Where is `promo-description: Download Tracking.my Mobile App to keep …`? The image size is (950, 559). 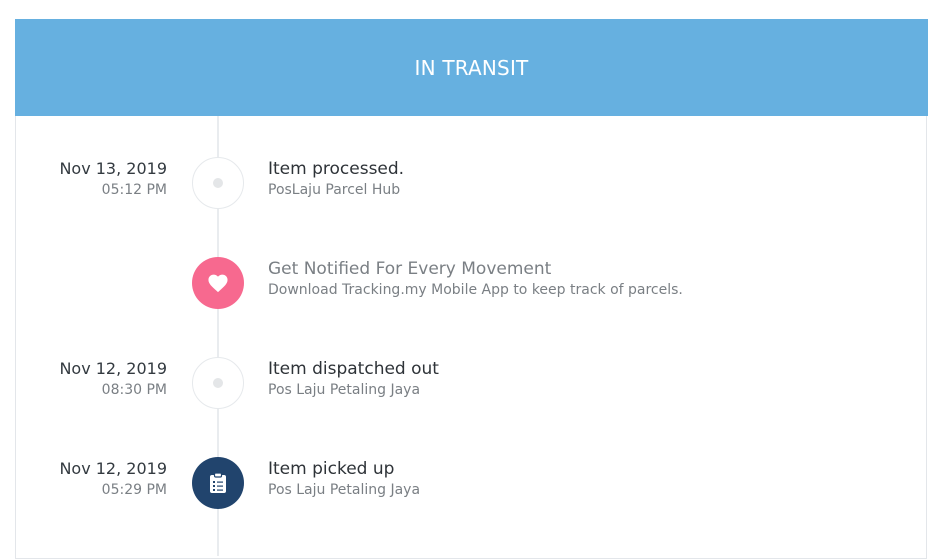 promo-description: Download Tracking.my Mobile App to keep … is located at coordinates (475, 290).